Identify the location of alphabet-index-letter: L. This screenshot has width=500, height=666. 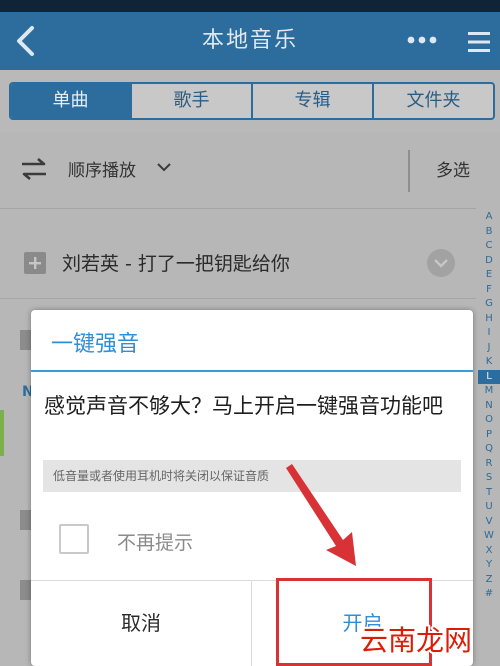
(489, 376).